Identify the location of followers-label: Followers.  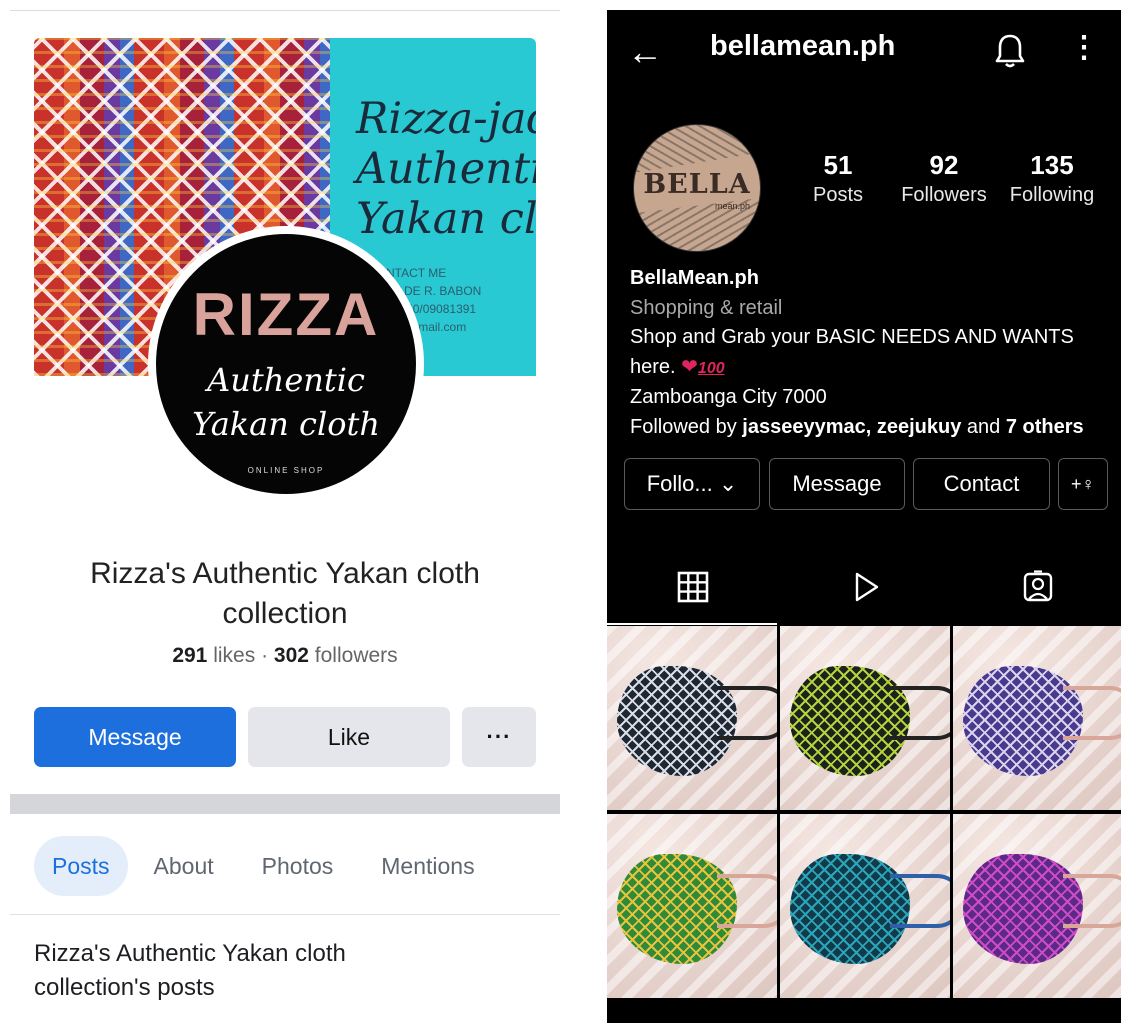
(944, 195).